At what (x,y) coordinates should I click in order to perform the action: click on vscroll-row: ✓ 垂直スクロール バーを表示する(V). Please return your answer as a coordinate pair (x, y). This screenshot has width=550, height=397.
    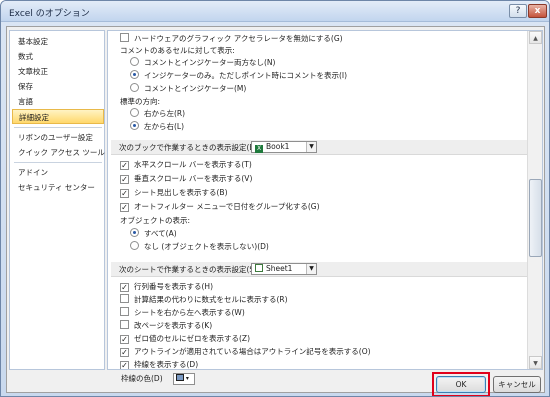
    Looking at the image, I should click on (186, 179).